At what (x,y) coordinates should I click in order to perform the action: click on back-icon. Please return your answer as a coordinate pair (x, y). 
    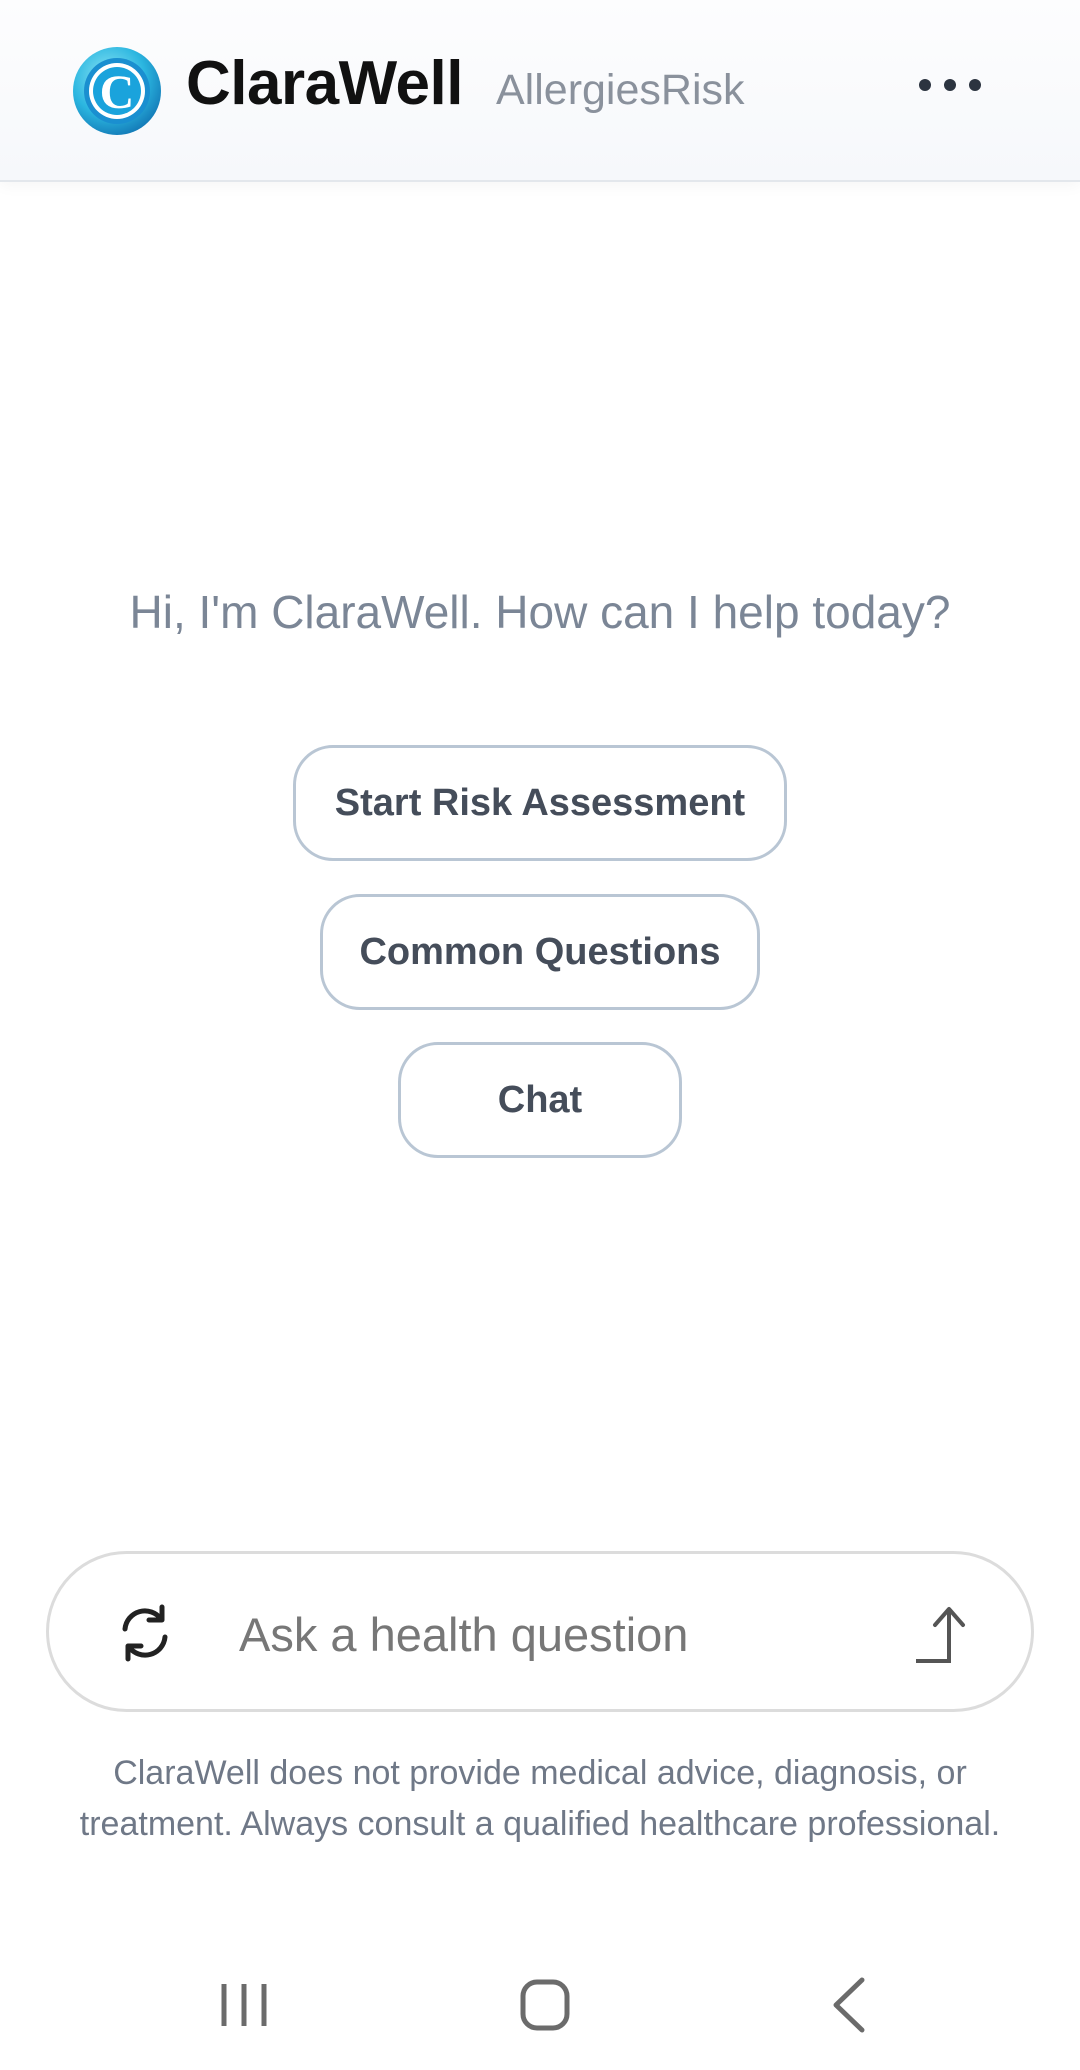
    Looking at the image, I should click on (849, 2005).